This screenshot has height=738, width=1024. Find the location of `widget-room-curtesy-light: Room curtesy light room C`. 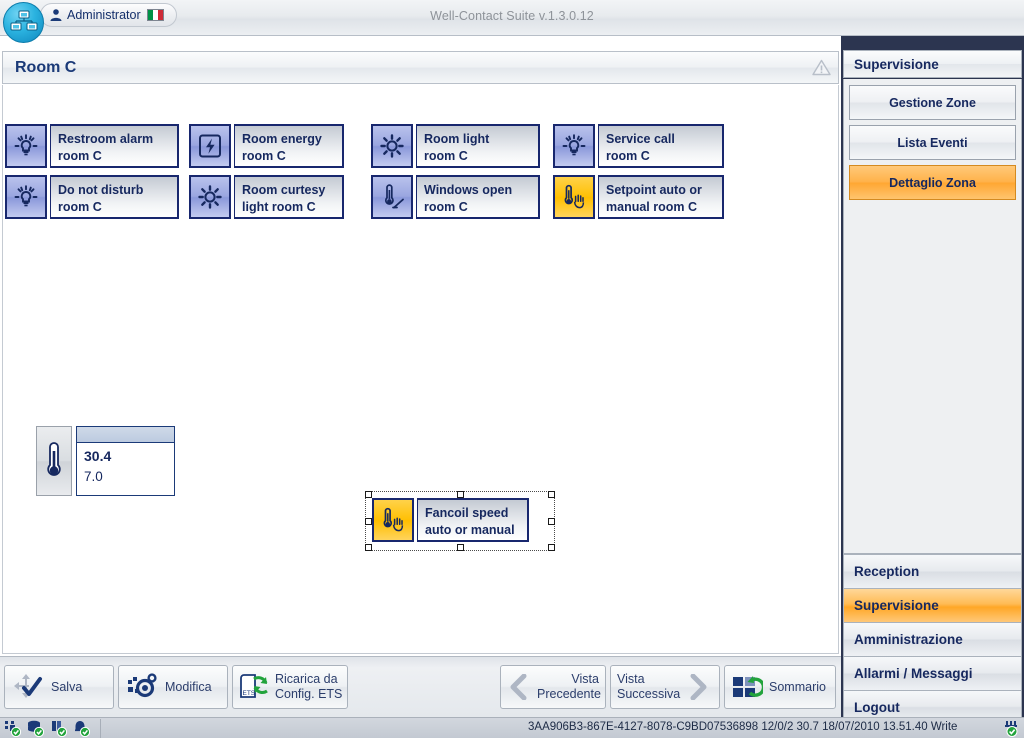

widget-room-curtesy-light: Room curtesy light room C is located at coordinates (266, 197).